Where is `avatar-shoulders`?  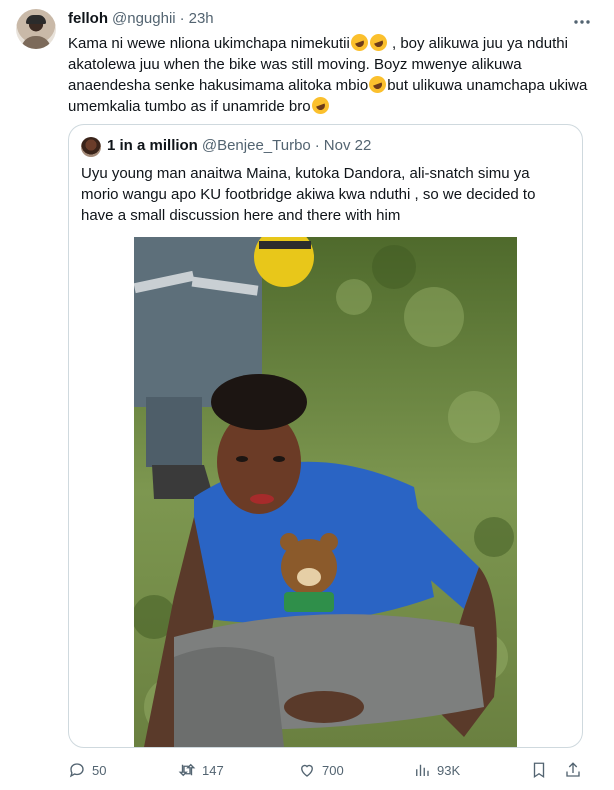
avatar-shoulders is located at coordinates (36, 42).